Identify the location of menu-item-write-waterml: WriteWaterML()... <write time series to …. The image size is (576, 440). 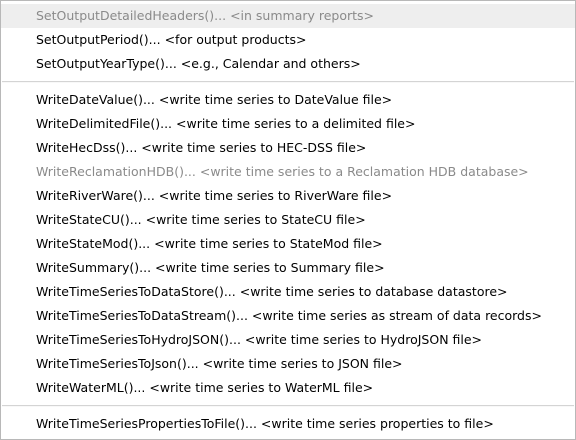
(288, 388).